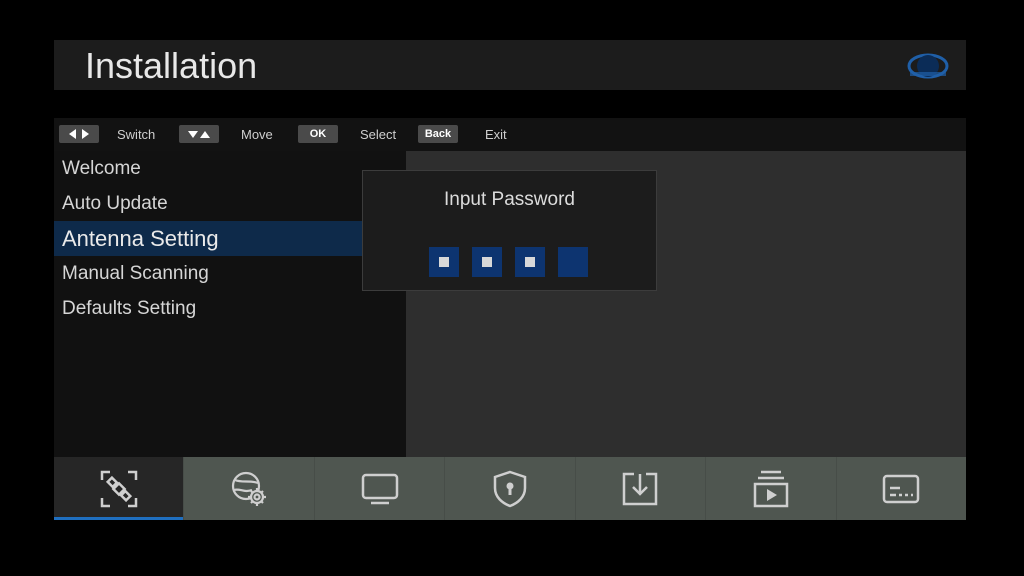 The image size is (1024, 576). What do you see at coordinates (438, 134) in the screenshot?
I see `back-key: Back` at bounding box center [438, 134].